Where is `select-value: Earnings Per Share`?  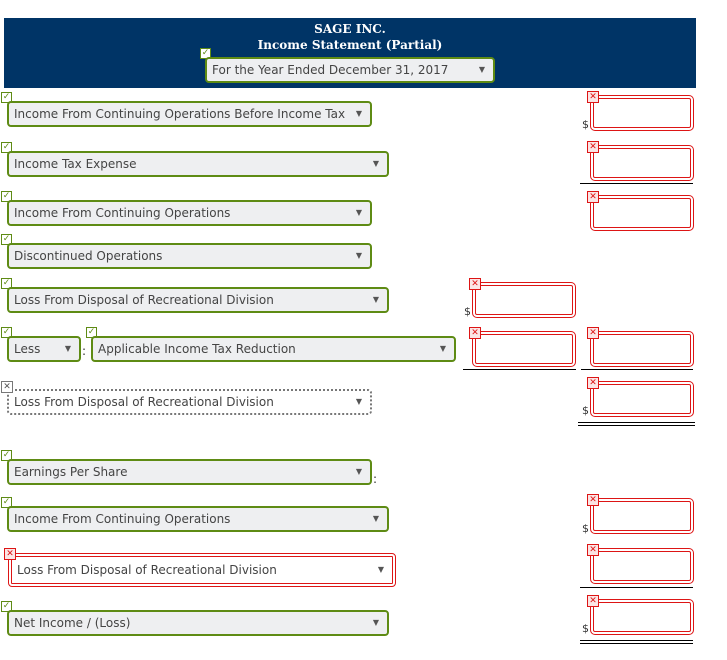 select-value: Earnings Per Share is located at coordinates (71, 472).